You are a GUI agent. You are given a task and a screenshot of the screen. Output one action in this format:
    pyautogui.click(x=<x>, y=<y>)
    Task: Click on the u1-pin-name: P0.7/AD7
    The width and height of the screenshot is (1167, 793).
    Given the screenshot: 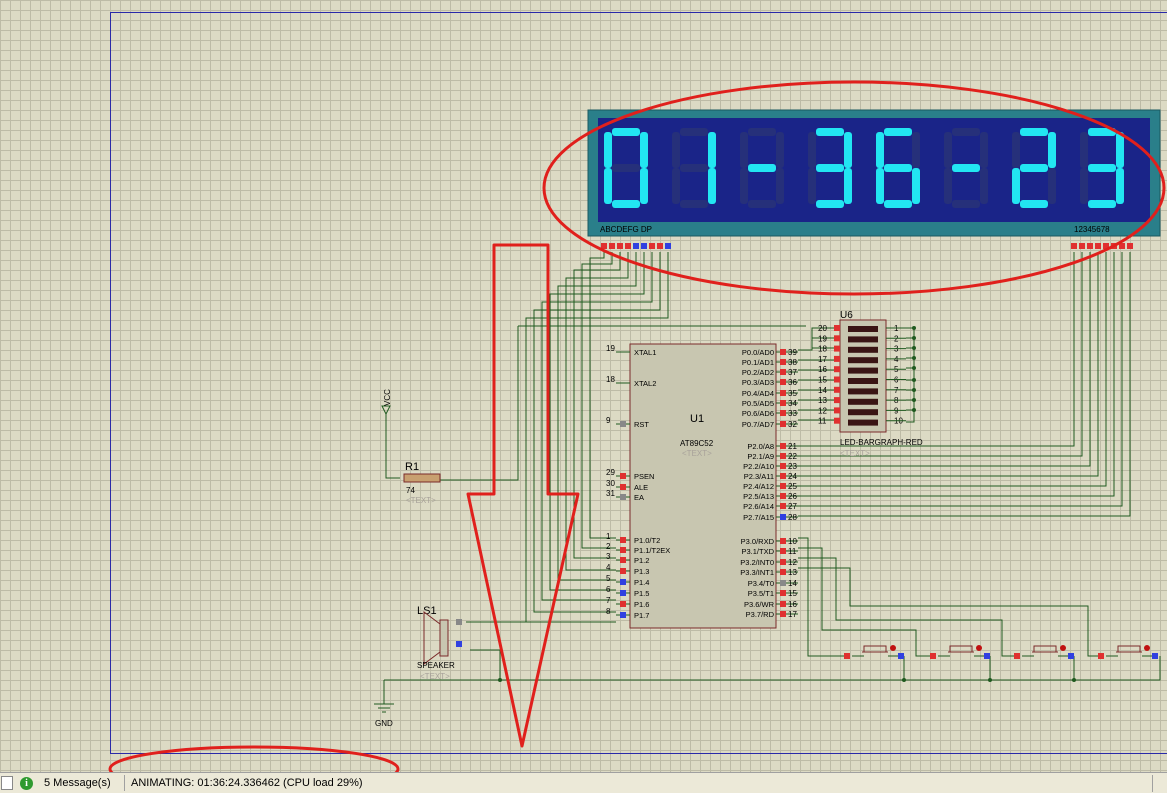 What is the action you would take?
    pyautogui.click(x=758, y=424)
    